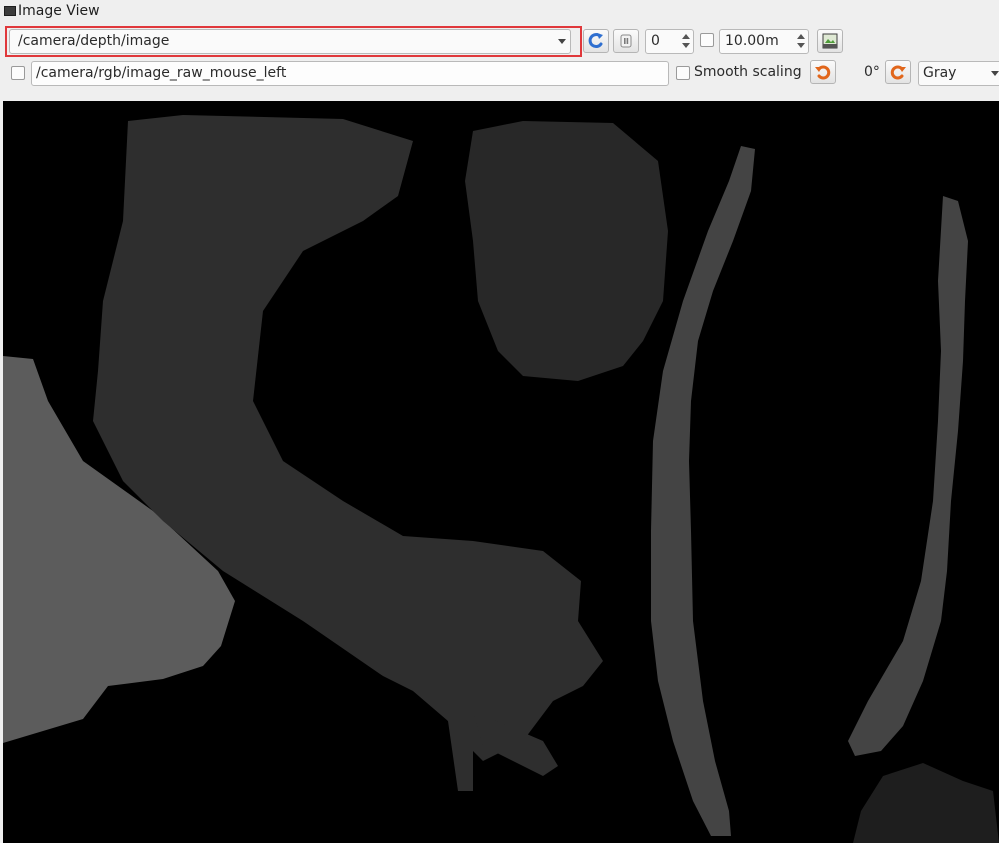 This screenshot has height=843, width=999. What do you see at coordinates (161, 73) in the screenshot?
I see `mouse-topic-value: /camera/rgb/image_raw_mouse_left` at bounding box center [161, 73].